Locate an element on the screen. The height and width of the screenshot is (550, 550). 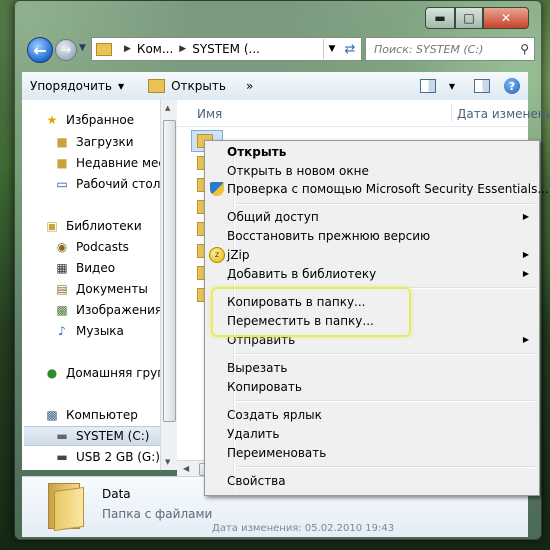
address-dropdown: ▼ is located at coordinates (331, 49).